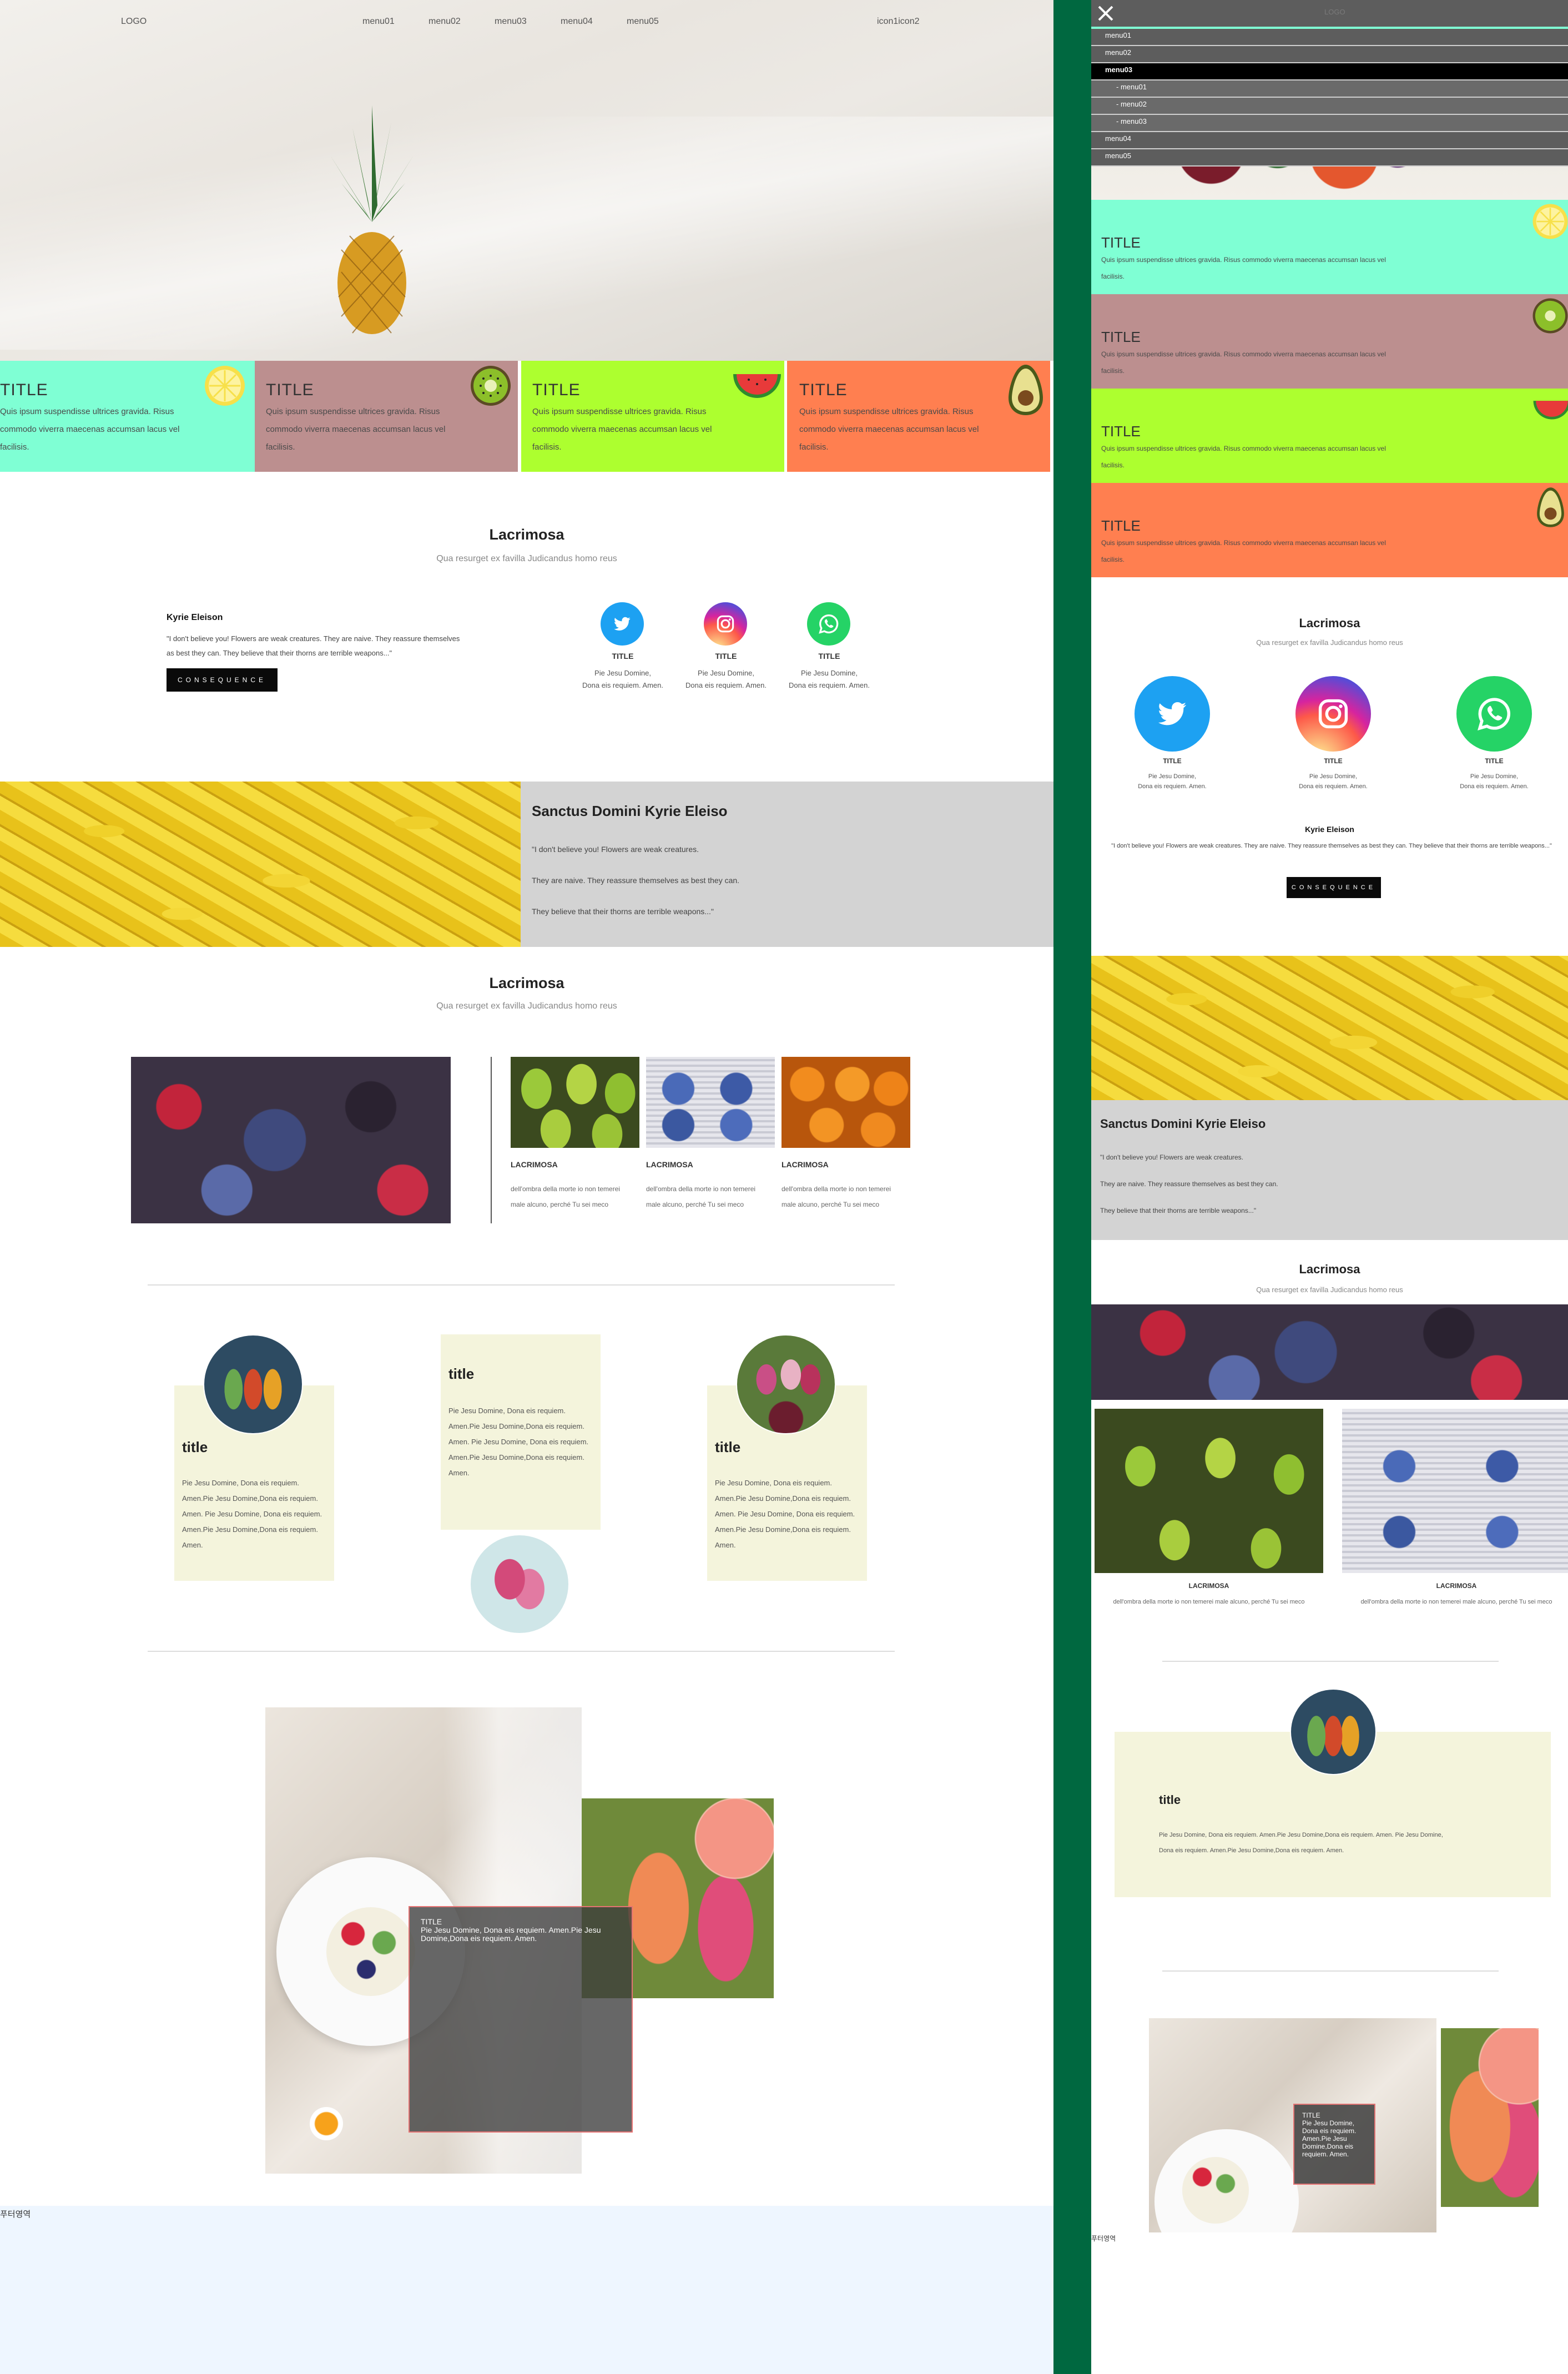  What do you see at coordinates (432, 1921) in the screenshot?
I see `overlay-title: TITLE` at bounding box center [432, 1921].